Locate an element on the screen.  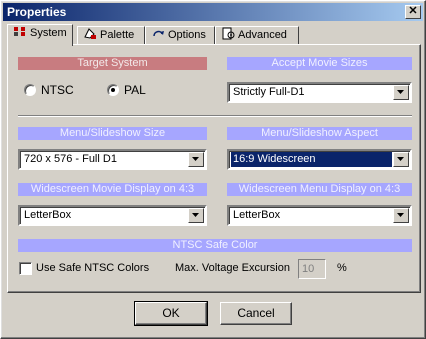
tab-options: Options is located at coordinates (180, 35).